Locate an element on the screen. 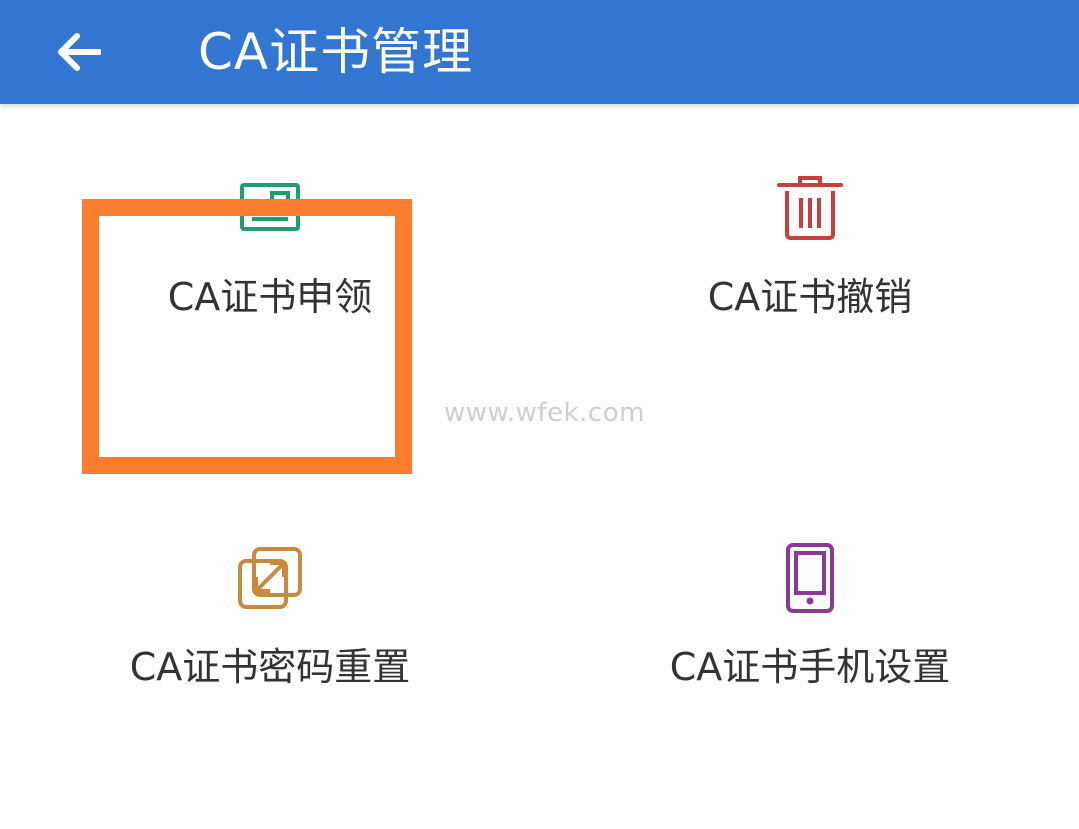  tile-ca-password-reset: CA证书密码重置 is located at coordinates (270, 619).